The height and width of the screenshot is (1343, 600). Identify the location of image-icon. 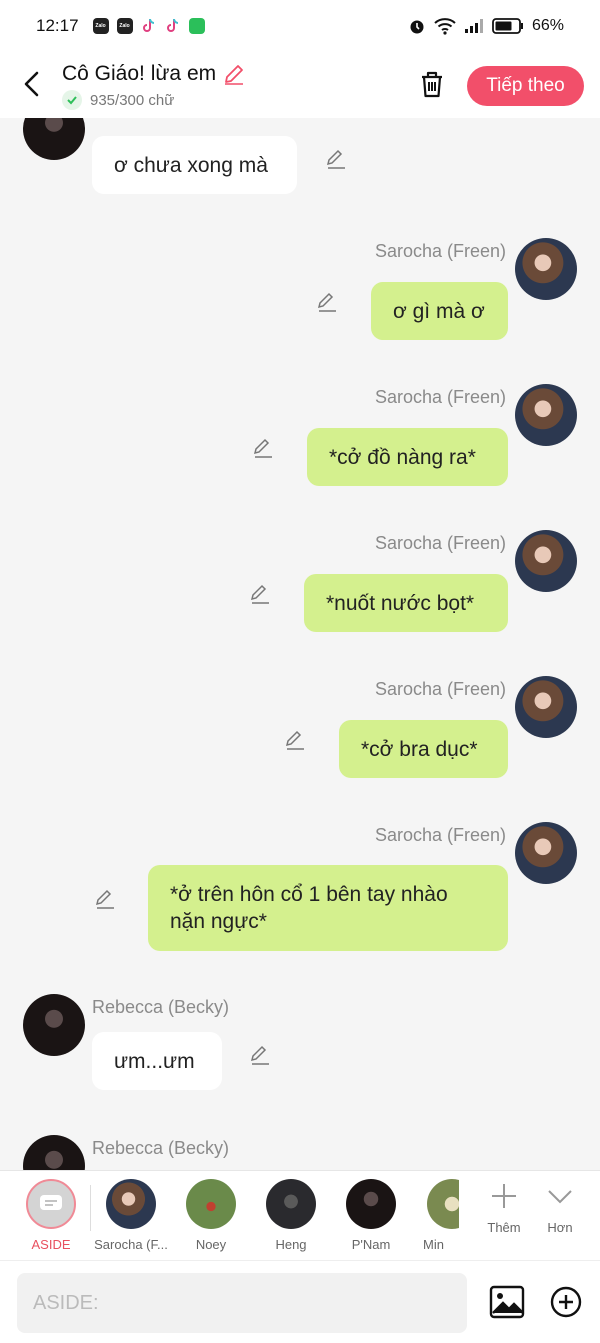
(507, 1302).